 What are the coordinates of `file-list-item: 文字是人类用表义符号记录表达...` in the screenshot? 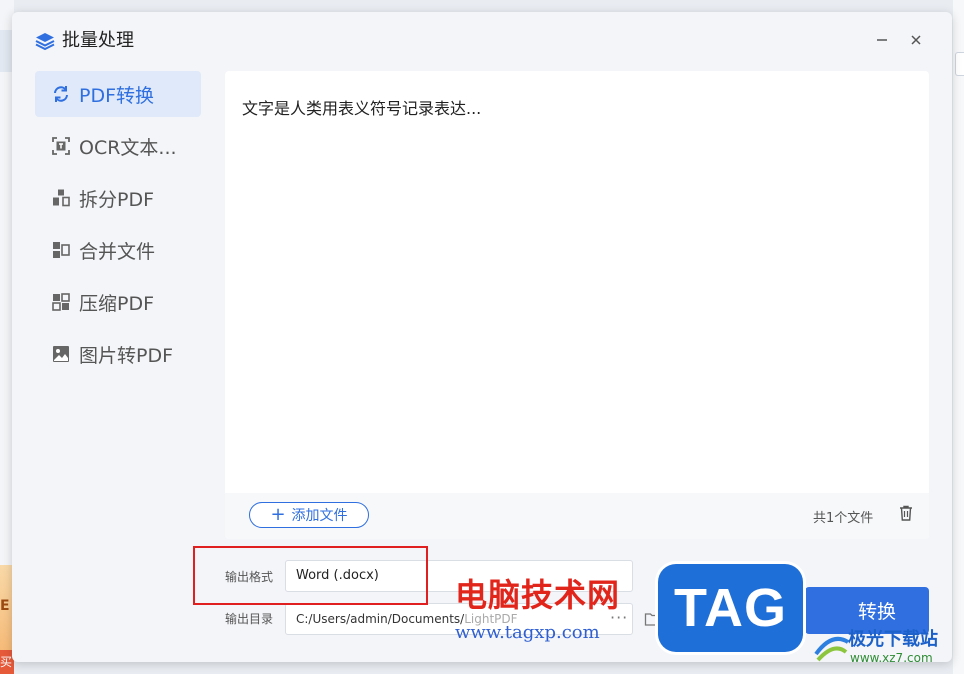 It's located at (361, 107).